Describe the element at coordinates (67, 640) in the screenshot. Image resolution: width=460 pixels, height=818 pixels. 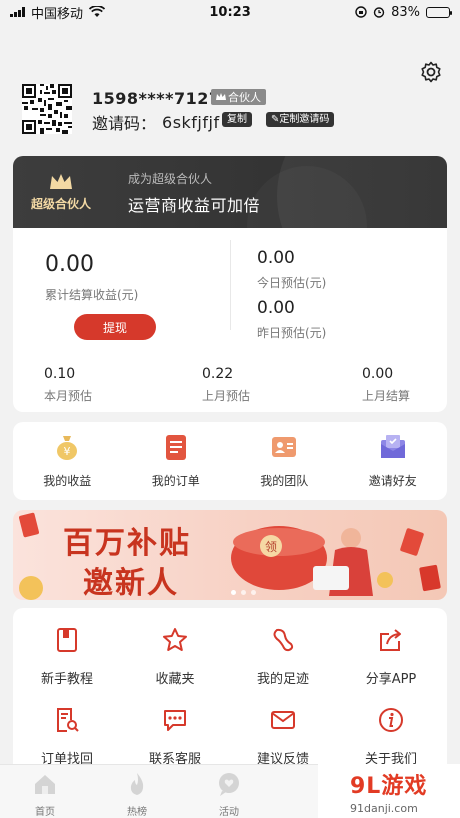
I see `book-icon` at that location.